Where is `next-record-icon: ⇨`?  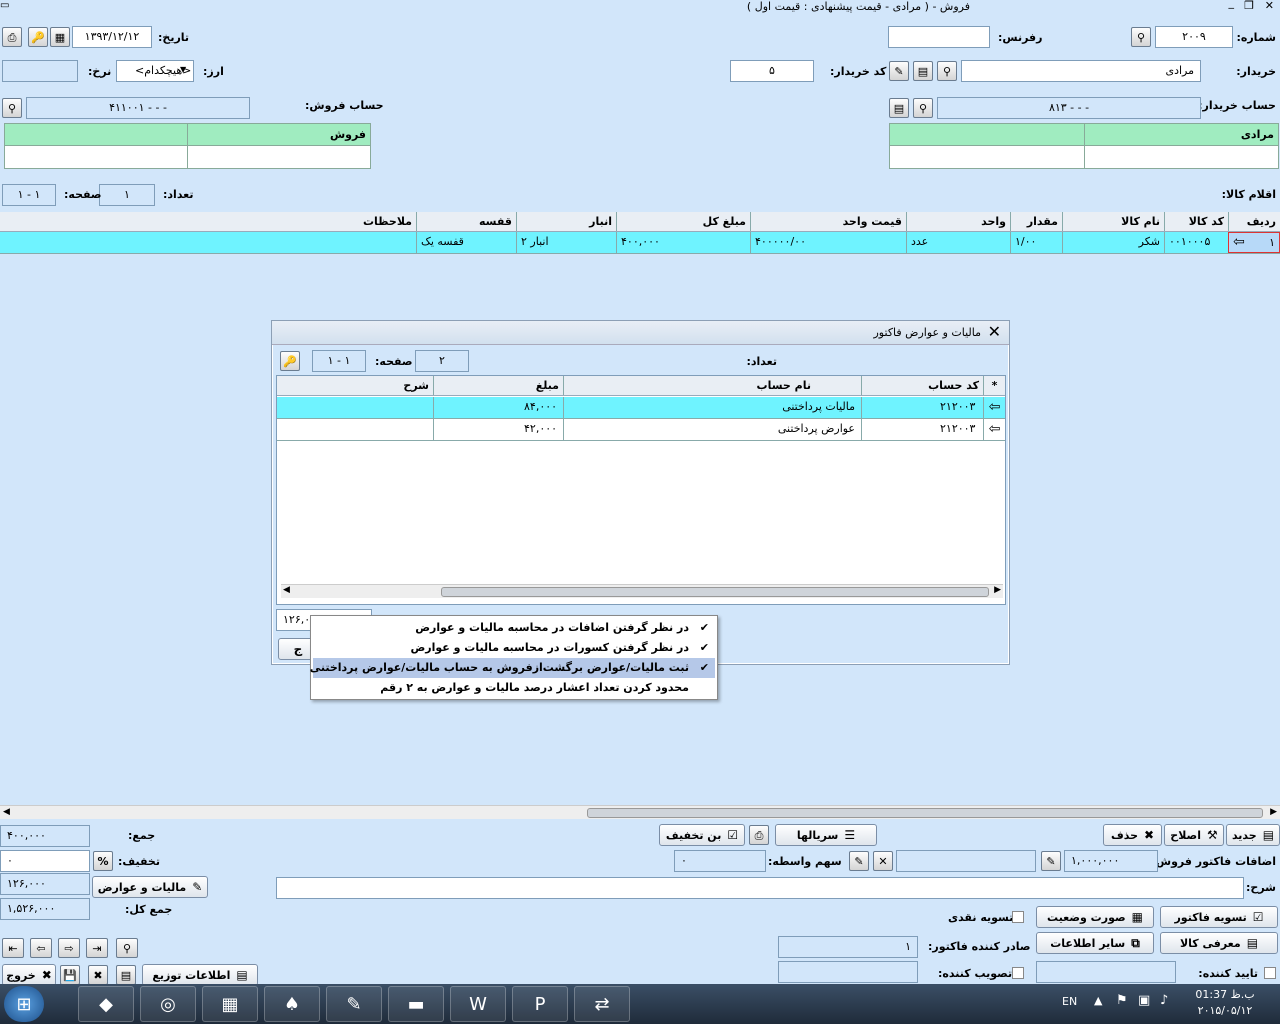 next-record-icon: ⇨ is located at coordinates (69, 948).